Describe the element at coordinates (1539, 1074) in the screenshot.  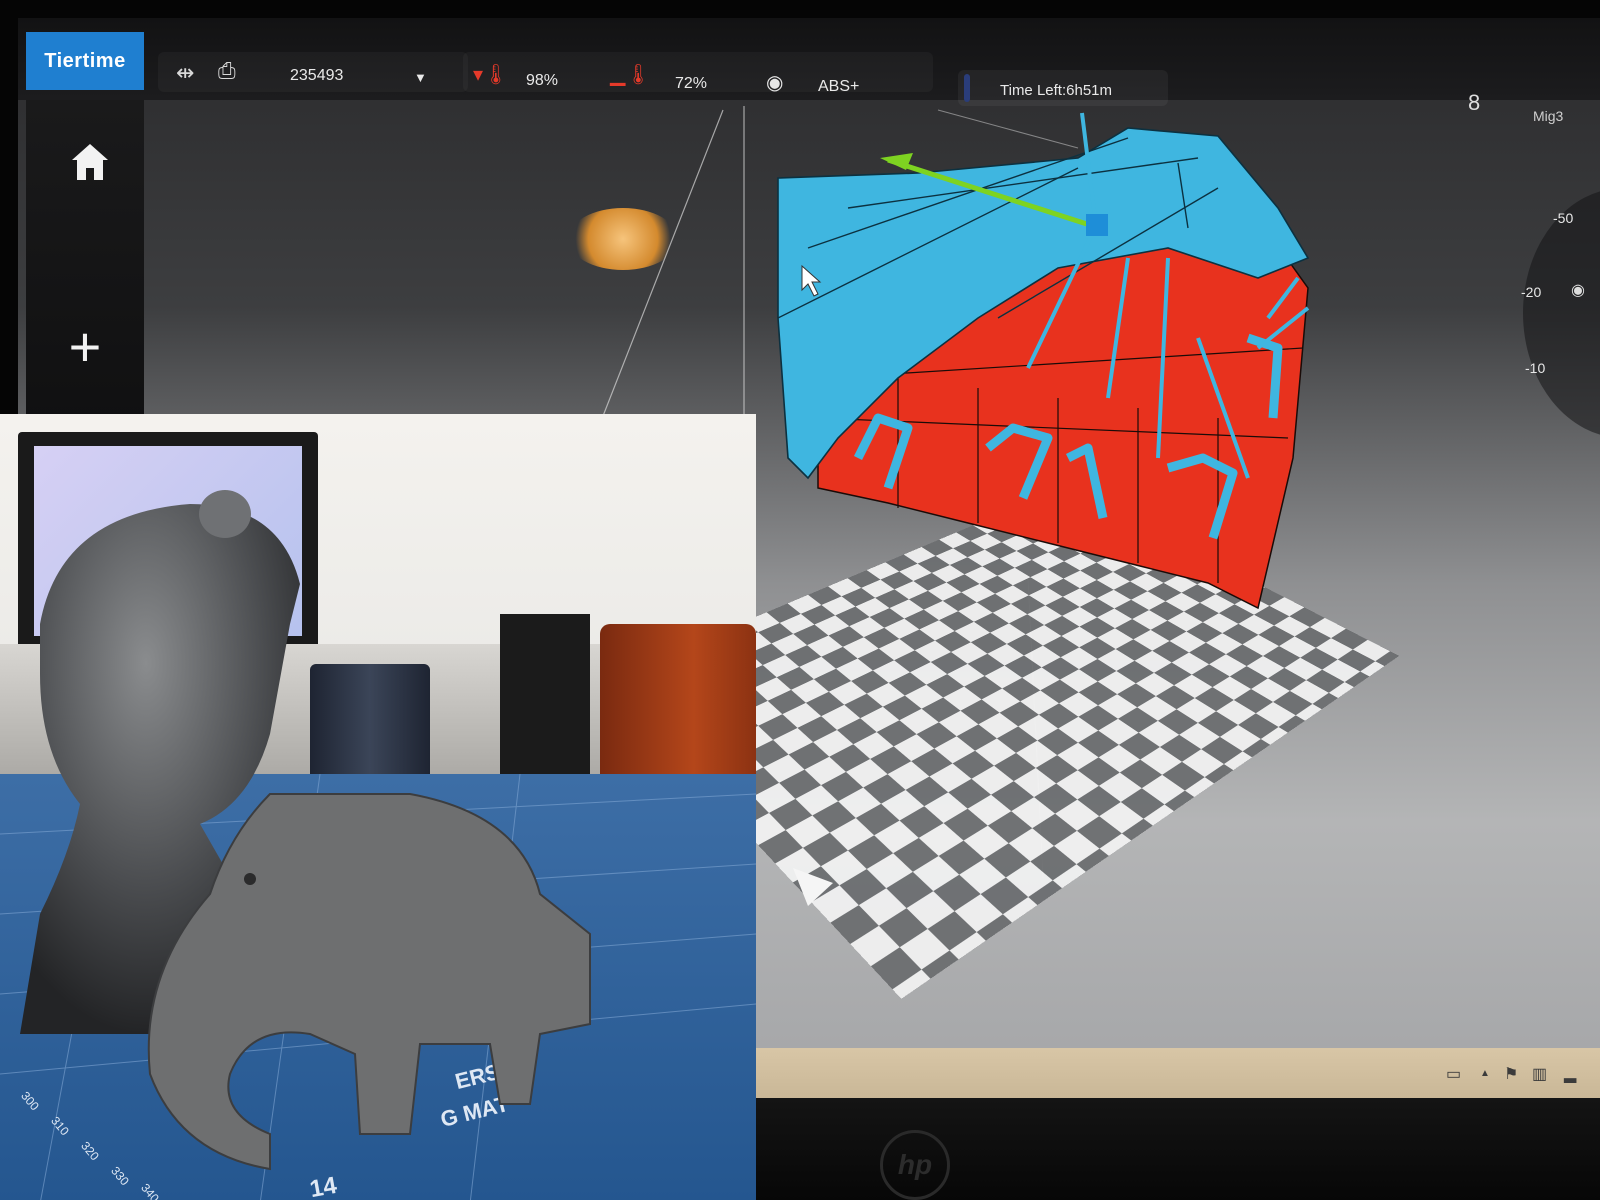
I see `tray-network-icon: ▥` at that location.